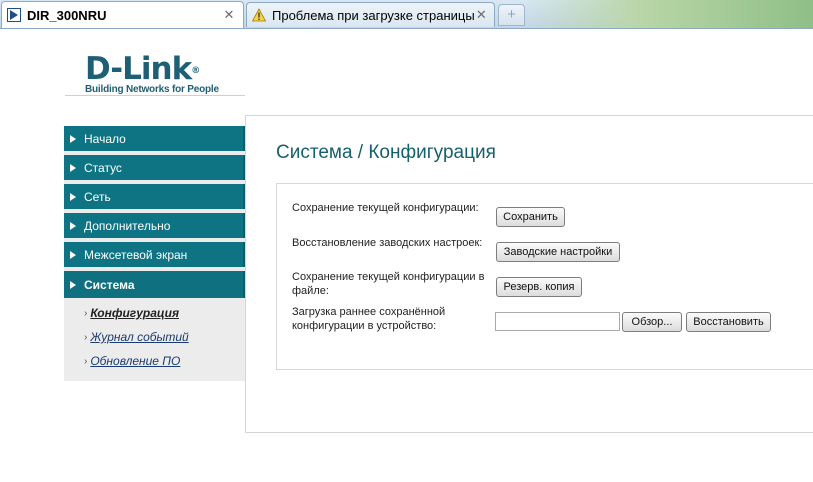 Image resolution: width=813 pixels, height=482 pixels. Describe the element at coordinates (136, 254) in the screenshot. I see `sidebar-item-label: Межсетевой экран` at that location.